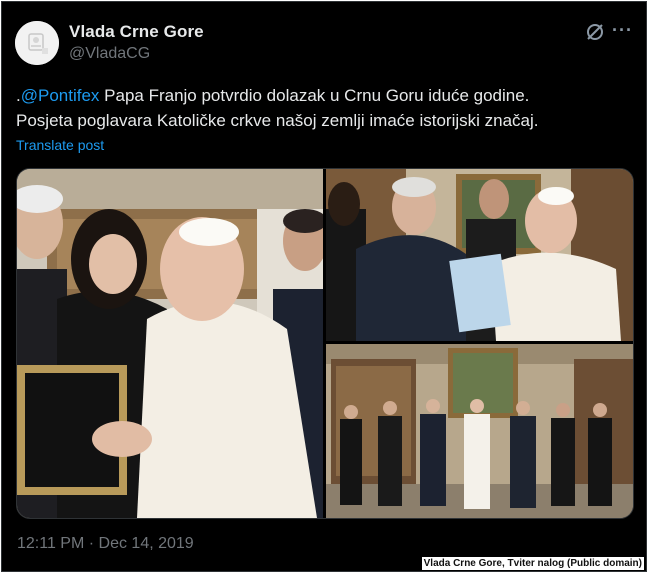 The image size is (650, 574). I want to click on post-timestamp: 12:11 PM · Dec 14, 2019, so click(105, 544).